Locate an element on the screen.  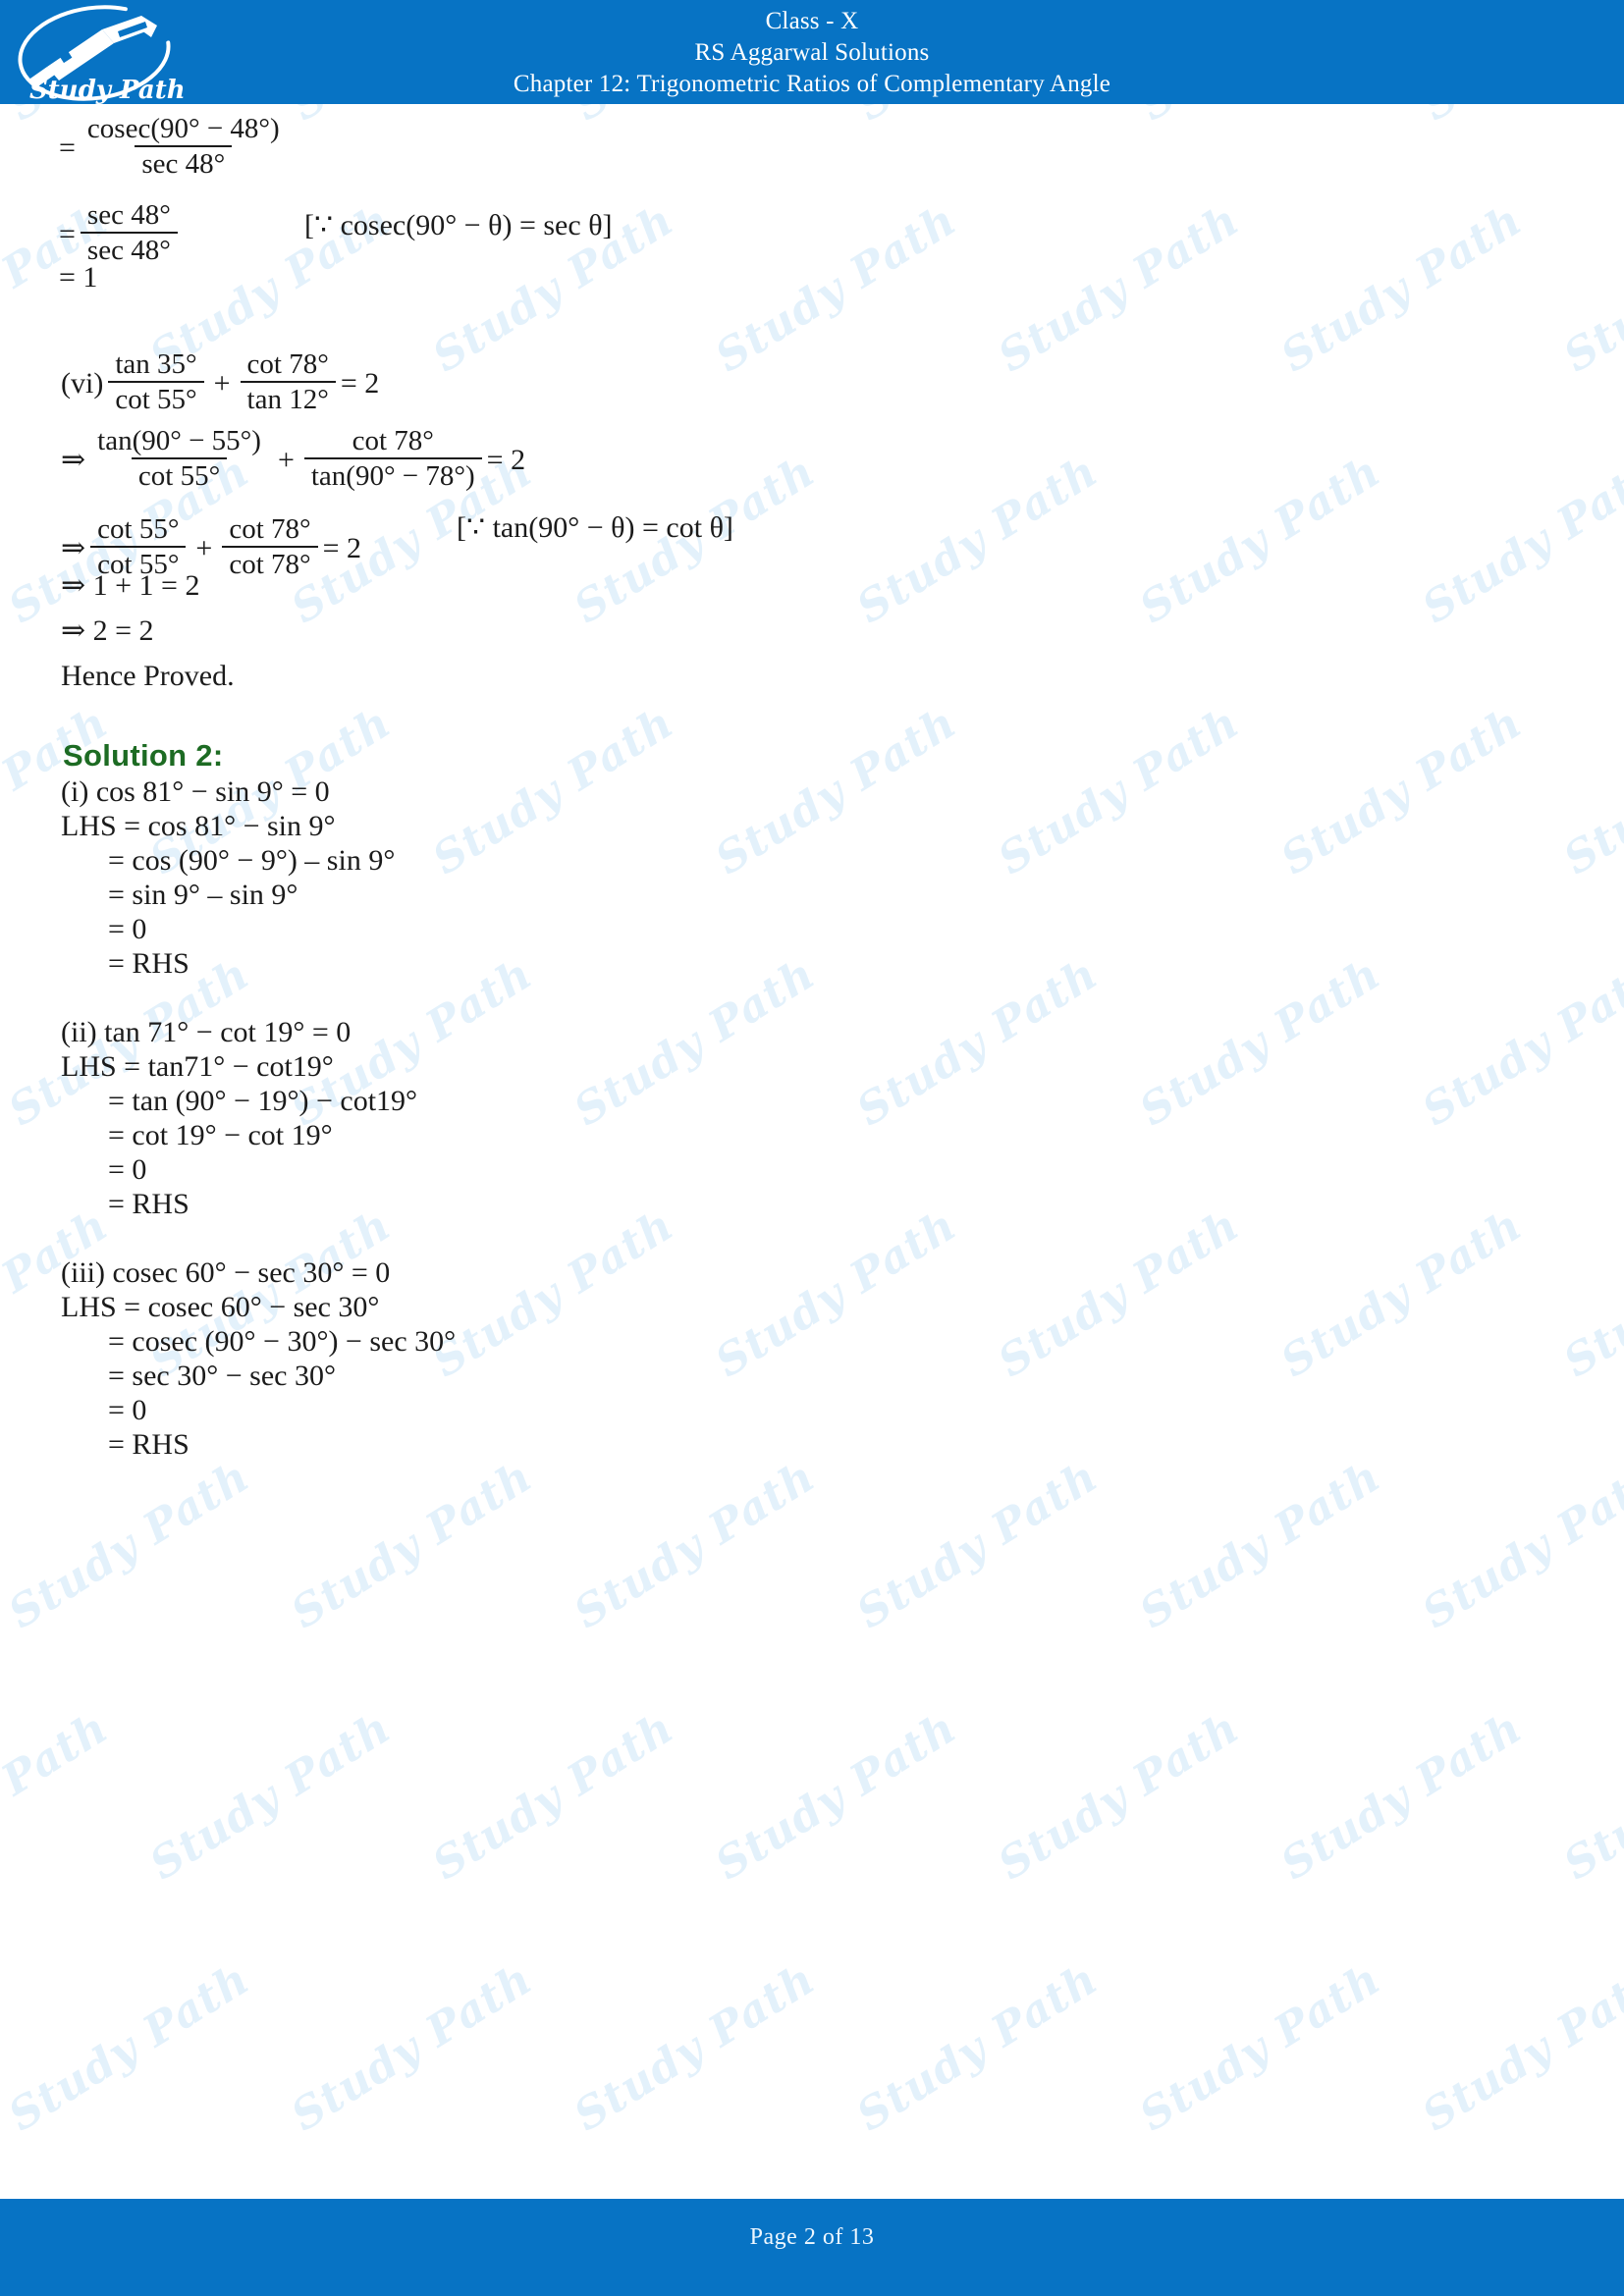
fraction-tan35-over-cot55: tan 35° cot 55° is located at coordinates (156, 381).